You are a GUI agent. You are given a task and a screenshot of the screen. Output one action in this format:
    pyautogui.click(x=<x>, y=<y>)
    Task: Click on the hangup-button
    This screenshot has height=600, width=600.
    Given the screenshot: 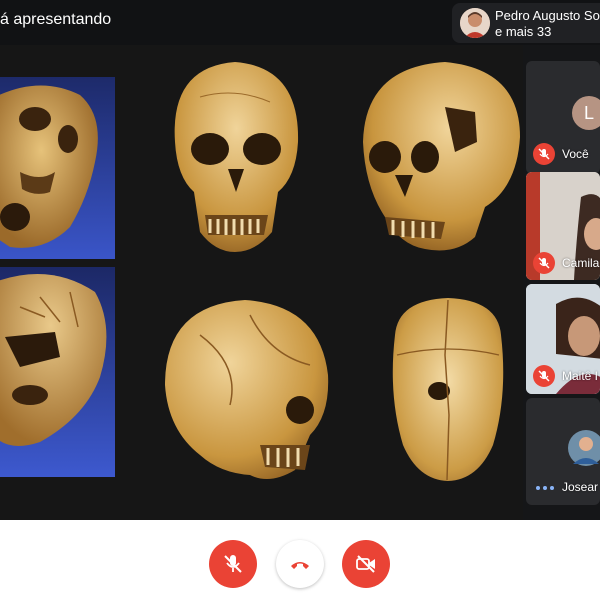 What is the action you would take?
    pyautogui.click(x=300, y=564)
    